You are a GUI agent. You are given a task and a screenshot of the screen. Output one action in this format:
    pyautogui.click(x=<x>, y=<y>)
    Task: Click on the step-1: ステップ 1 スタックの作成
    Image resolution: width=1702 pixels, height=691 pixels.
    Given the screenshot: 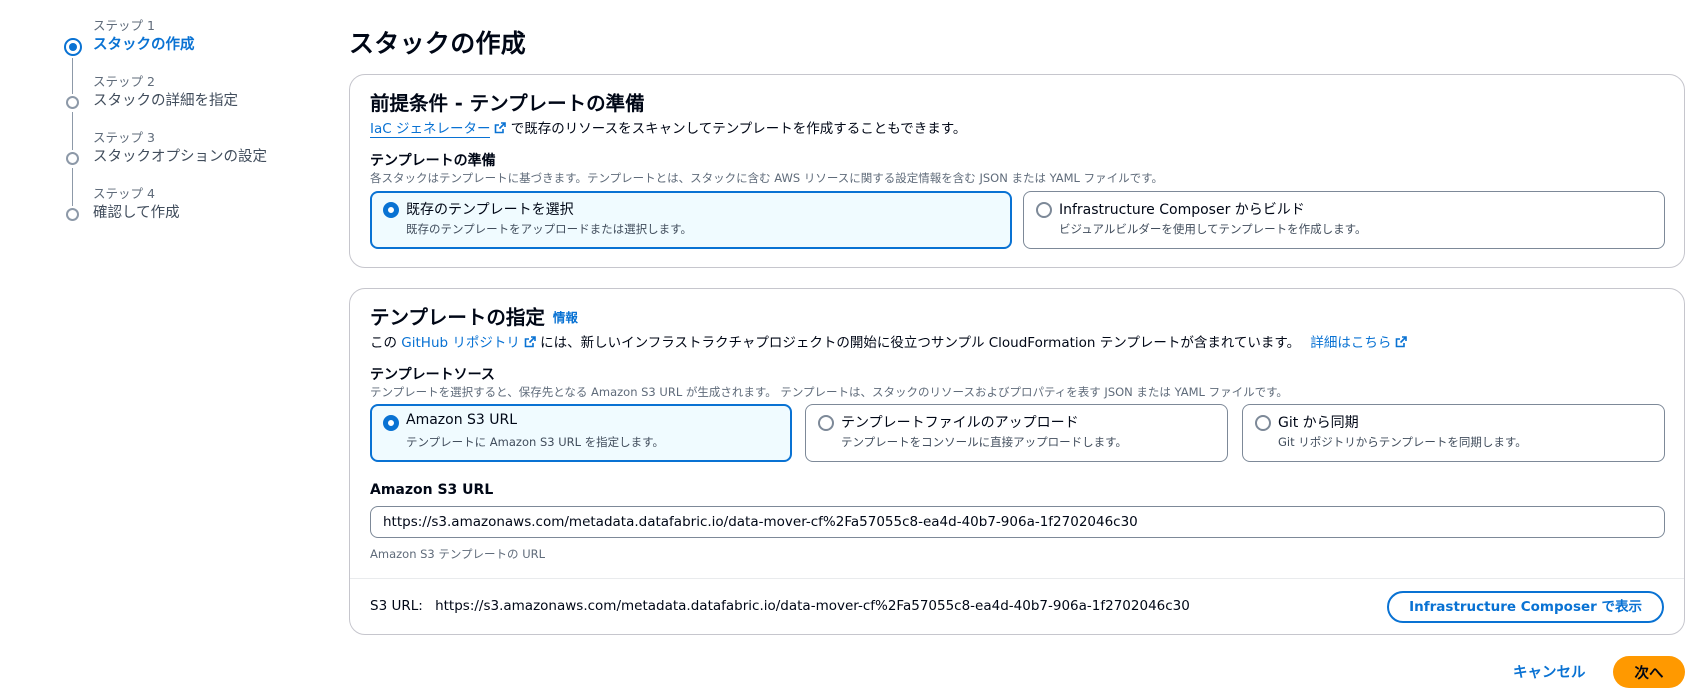 What is the action you would take?
    pyautogui.click(x=194, y=56)
    